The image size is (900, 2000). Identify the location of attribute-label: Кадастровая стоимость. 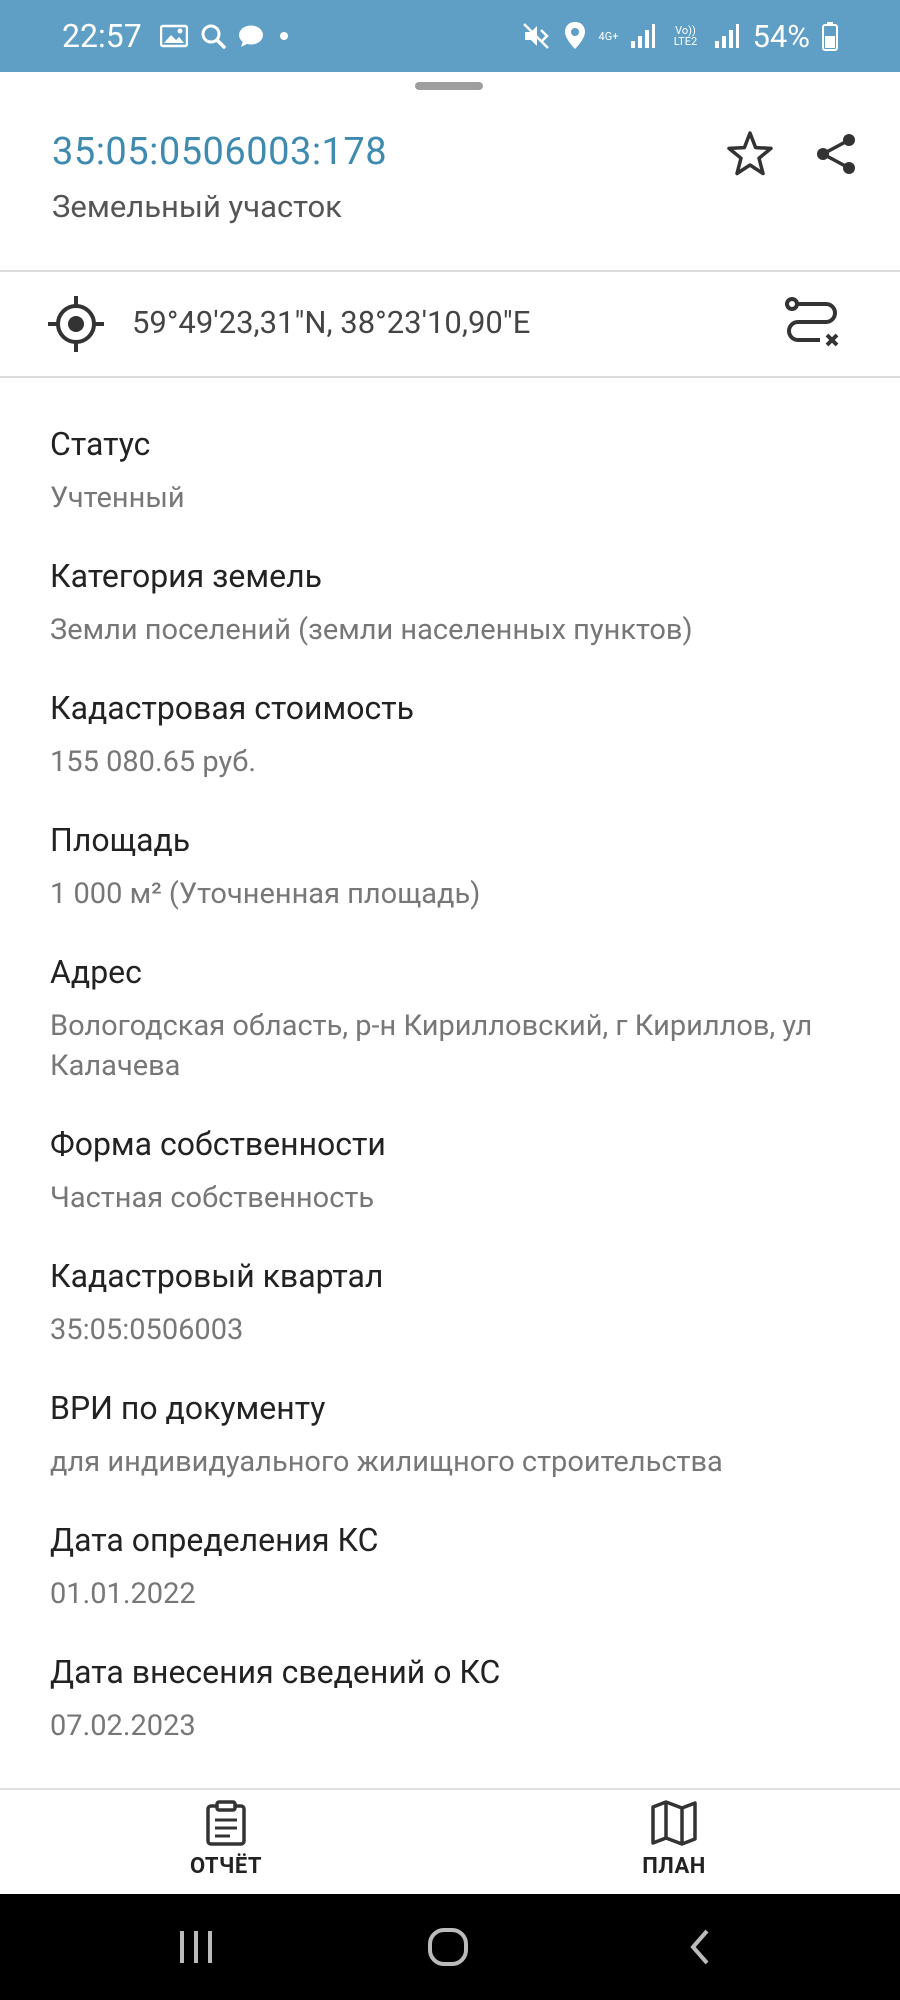
(232, 708).